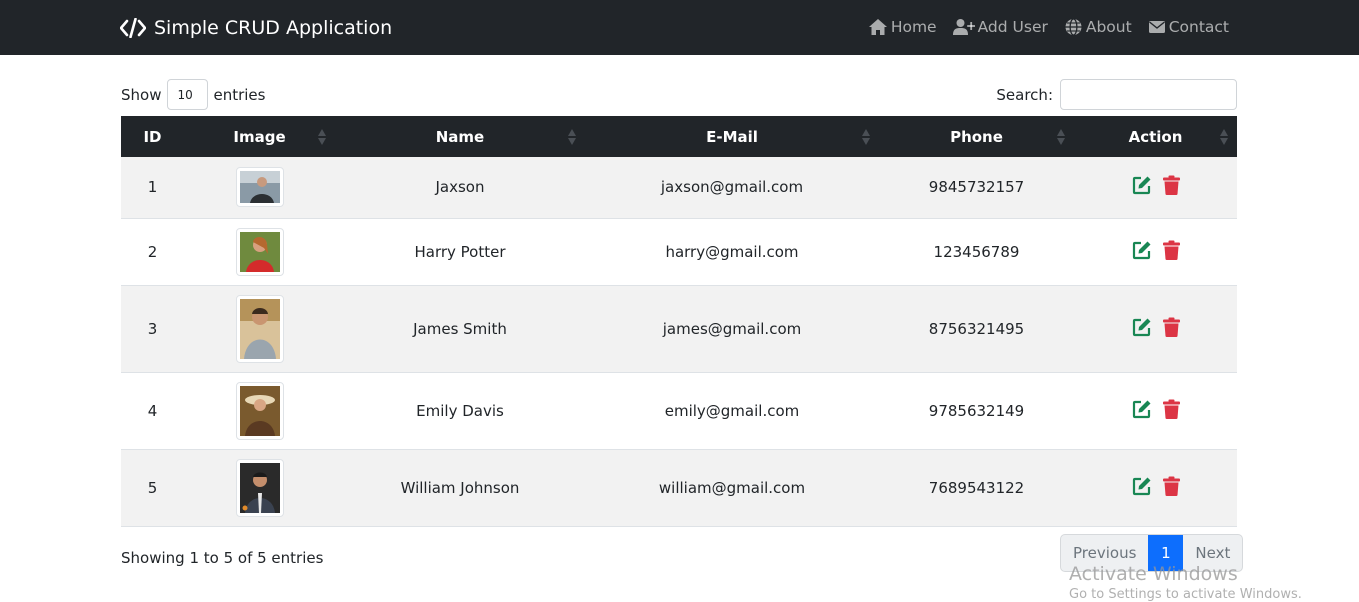 This screenshot has height=602, width=1359. I want to click on search-label: Search:, so click(1024, 94).